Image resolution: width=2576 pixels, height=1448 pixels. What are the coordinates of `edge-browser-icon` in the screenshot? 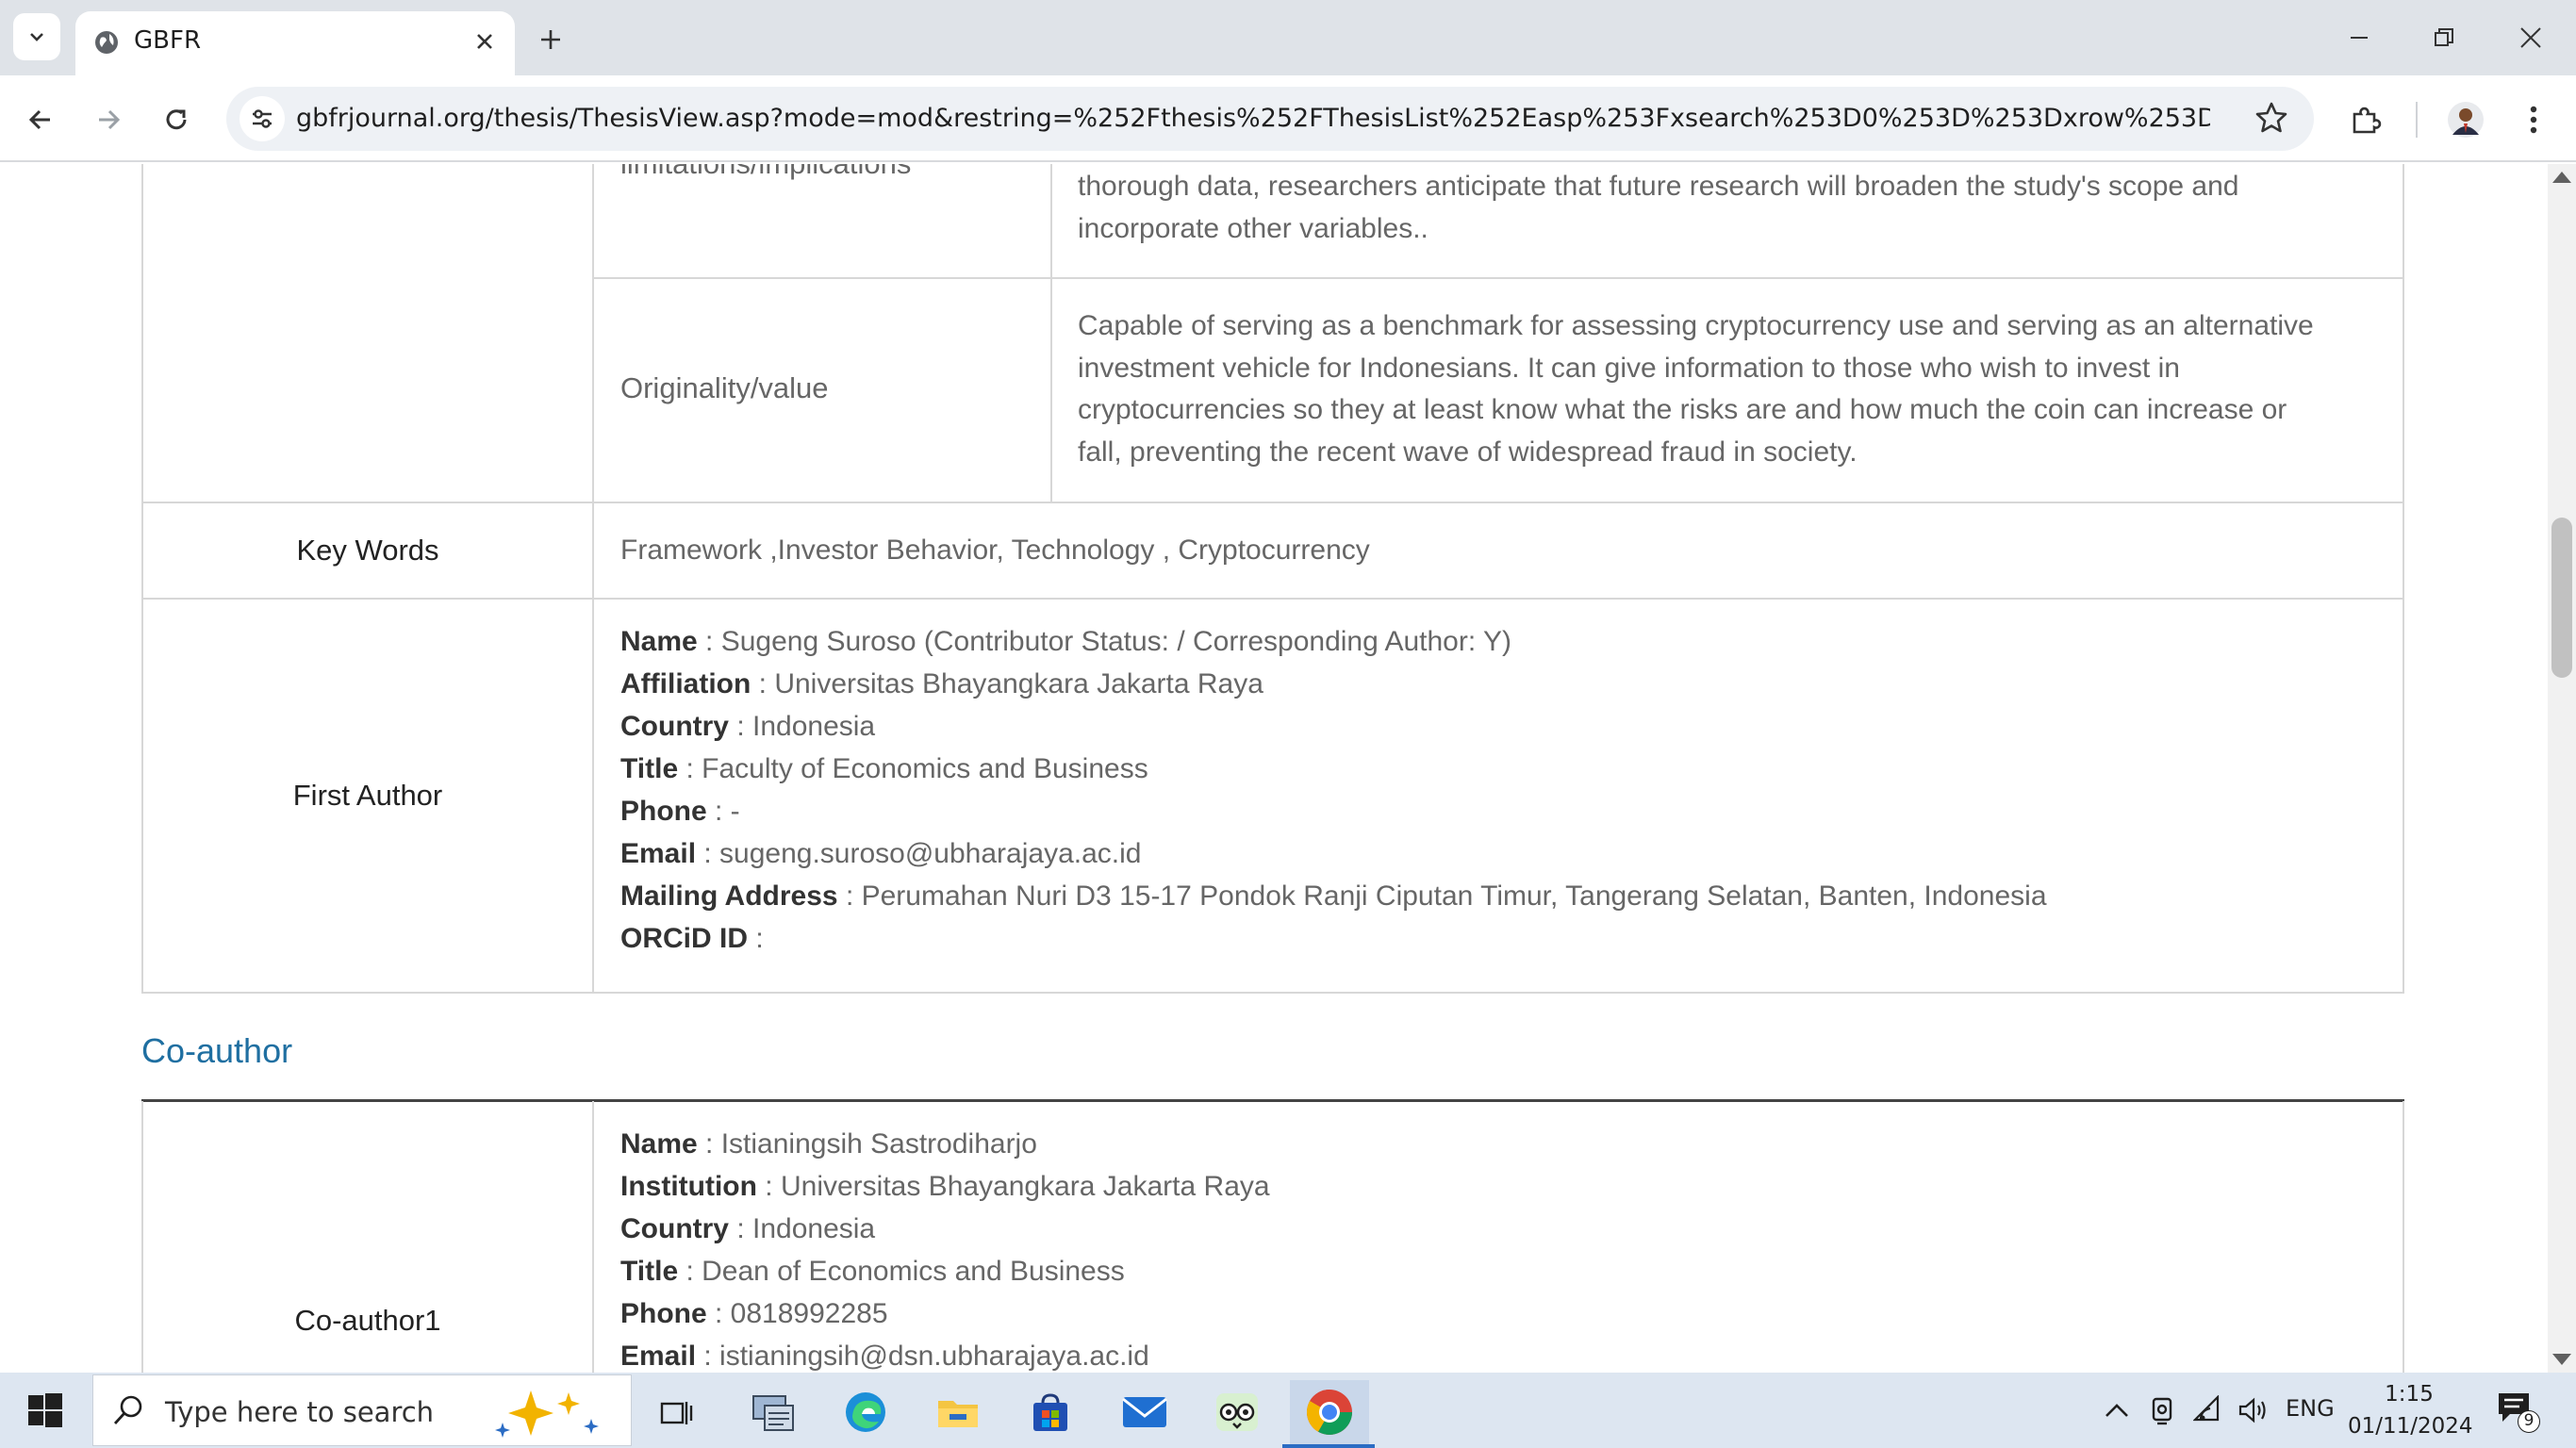 It's located at (865, 1412).